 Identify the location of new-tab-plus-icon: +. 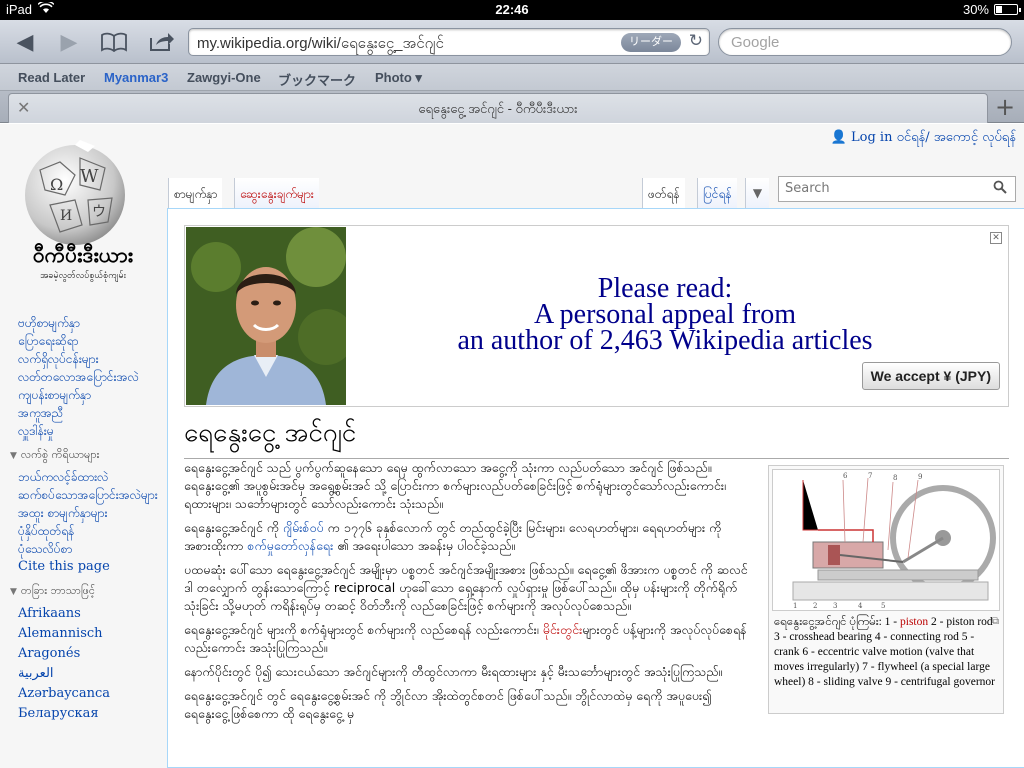
(1005, 107).